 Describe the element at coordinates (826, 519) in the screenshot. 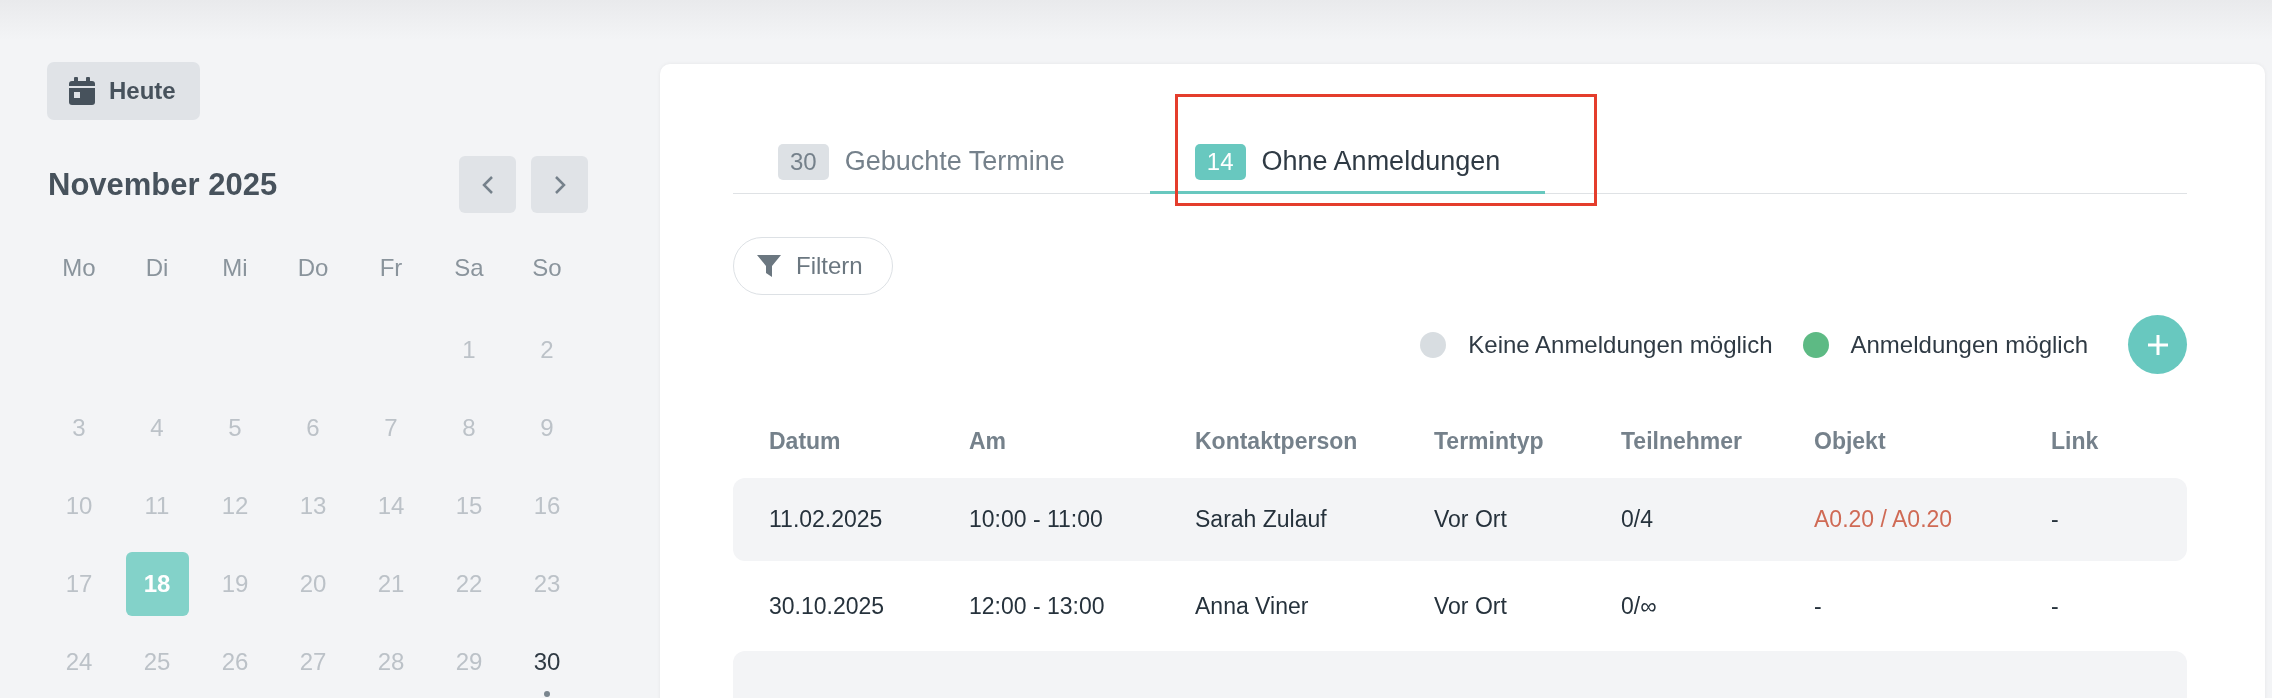

I see `table-cell-text: 11.02.2025` at that location.